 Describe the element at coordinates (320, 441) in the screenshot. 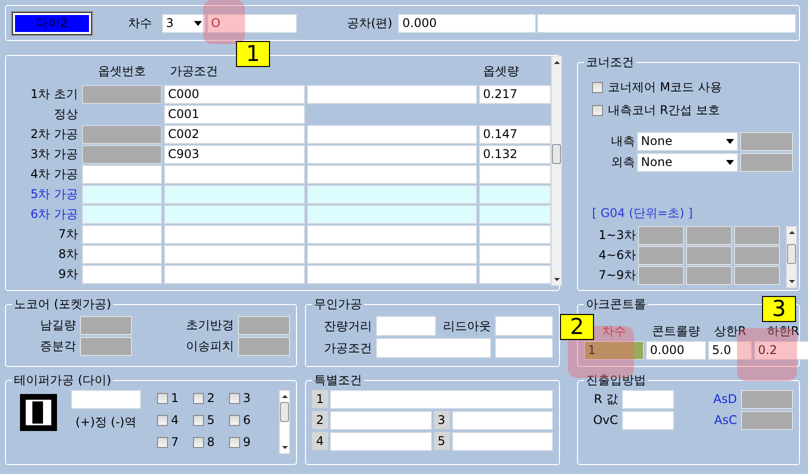

I see `number-tag: 4` at that location.